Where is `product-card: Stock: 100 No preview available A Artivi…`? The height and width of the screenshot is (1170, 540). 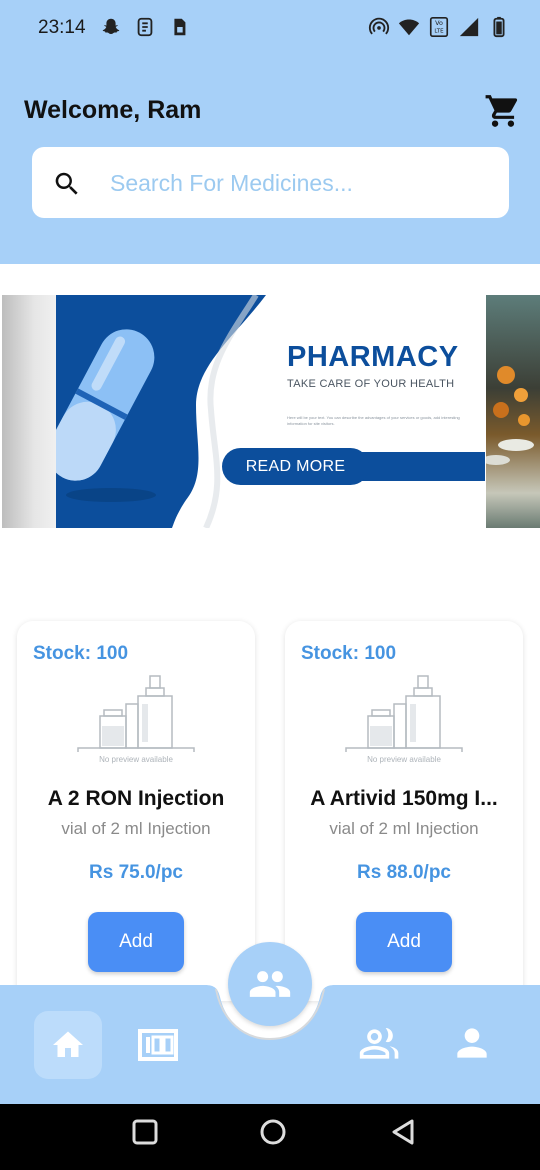 product-card: Stock: 100 No preview available A Artivi… is located at coordinates (404, 811).